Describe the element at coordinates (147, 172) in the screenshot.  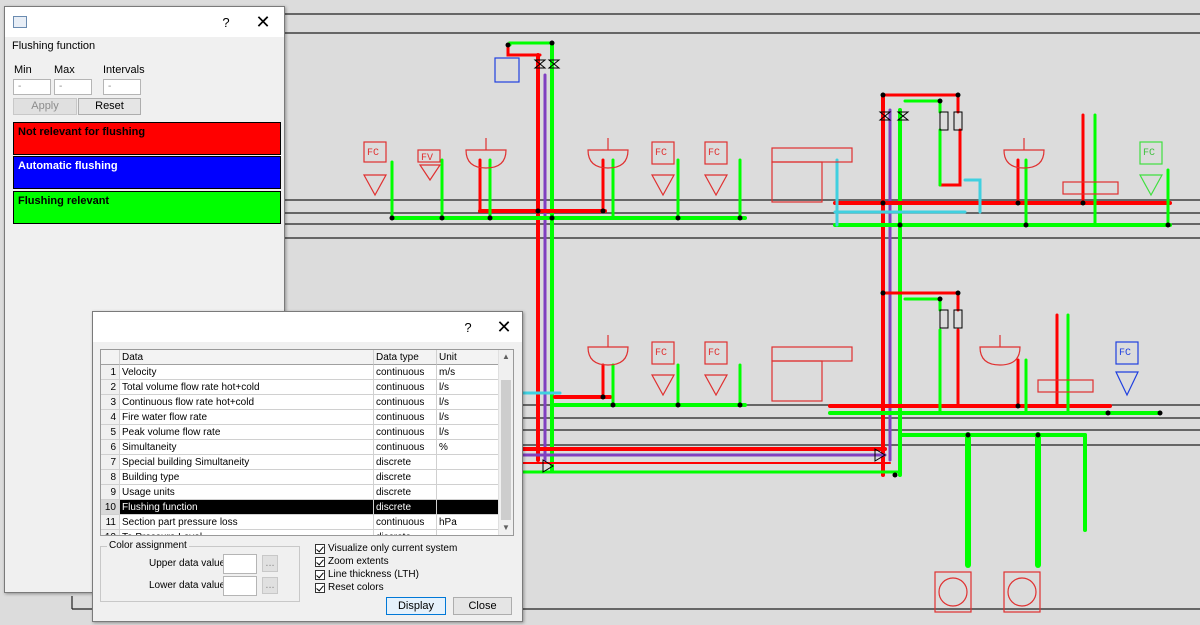
I see `band-automatic: Automatic flushing` at that location.